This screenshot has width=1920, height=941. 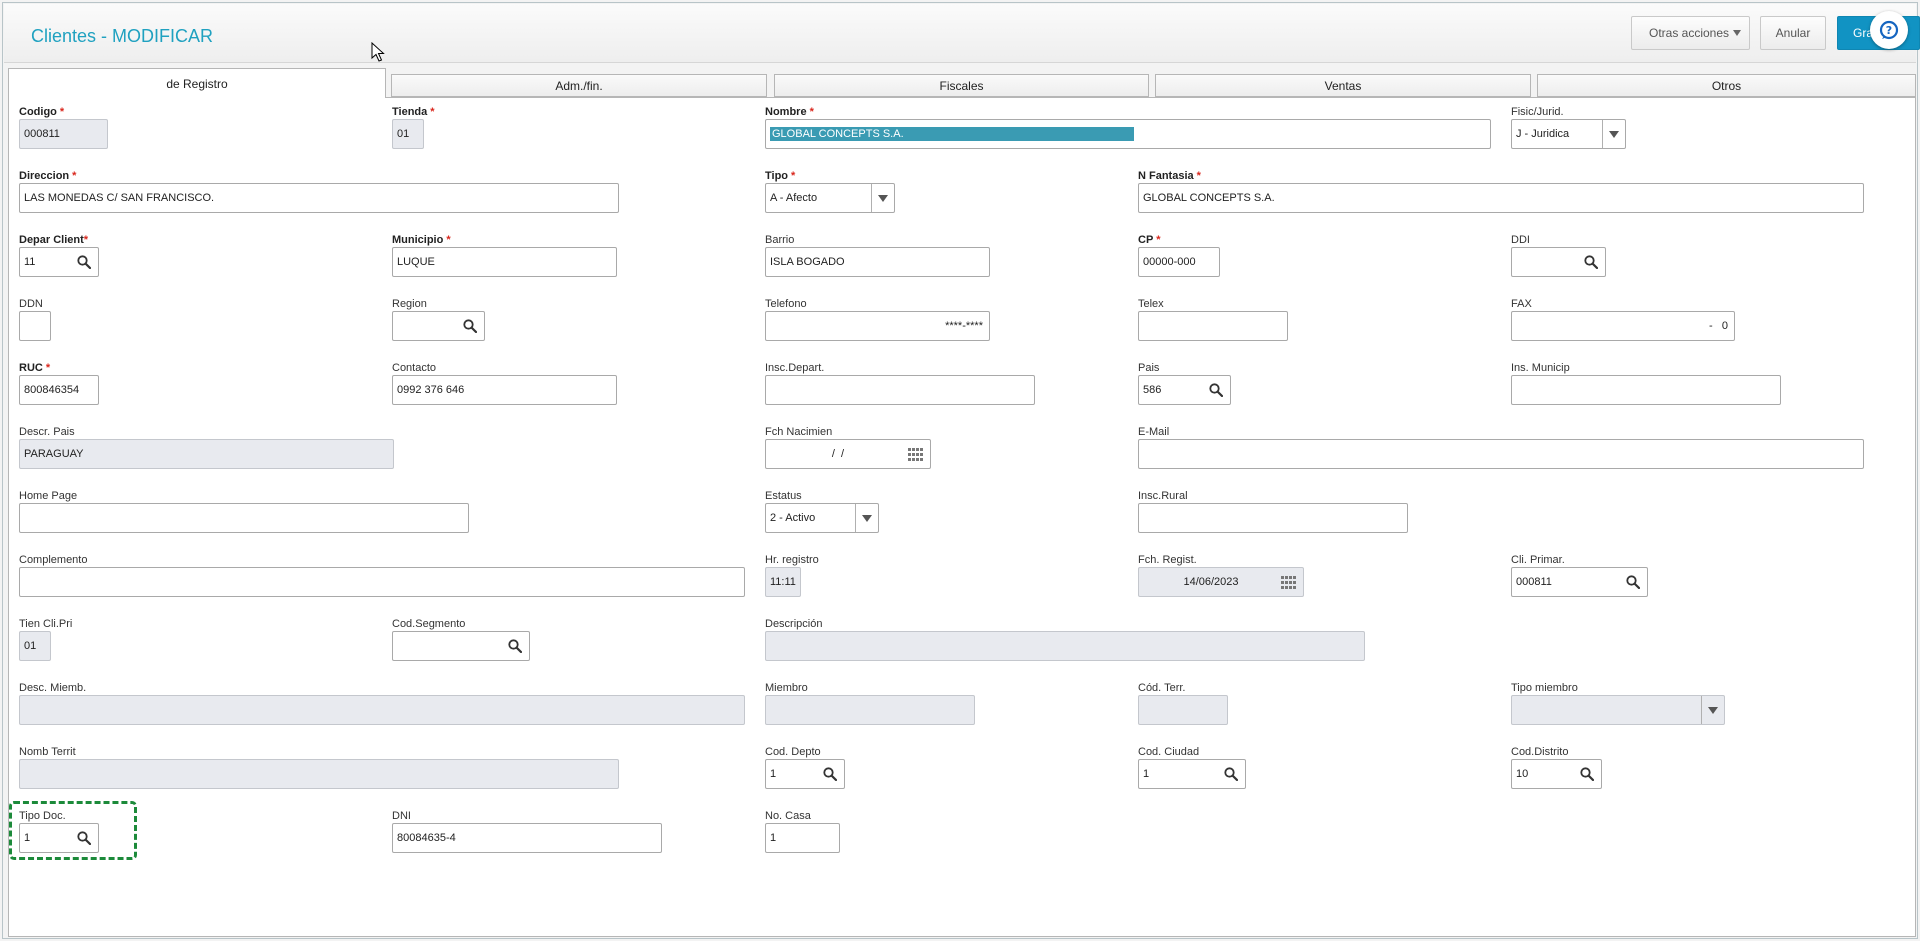 What do you see at coordinates (1521, 304) in the screenshot?
I see `fax-label: FAX` at bounding box center [1521, 304].